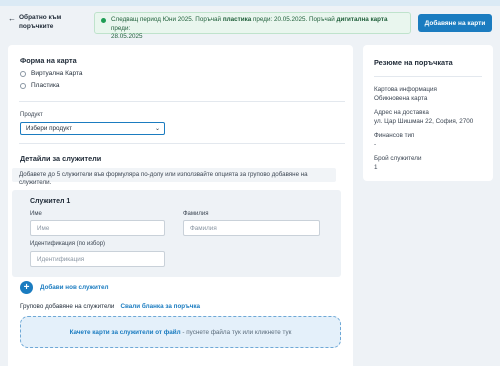 The height and width of the screenshot is (366, 500). I want to click on card-form-title: Форма на карта, so click(48, 60).